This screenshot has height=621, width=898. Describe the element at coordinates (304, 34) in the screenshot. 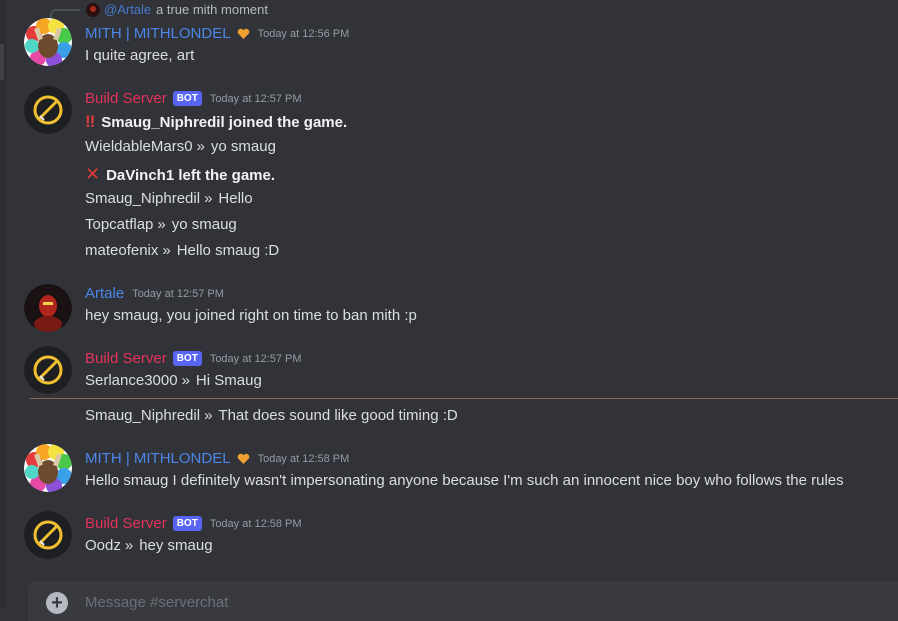

I see `timestamp: Today at 12:56 PM` at that location.